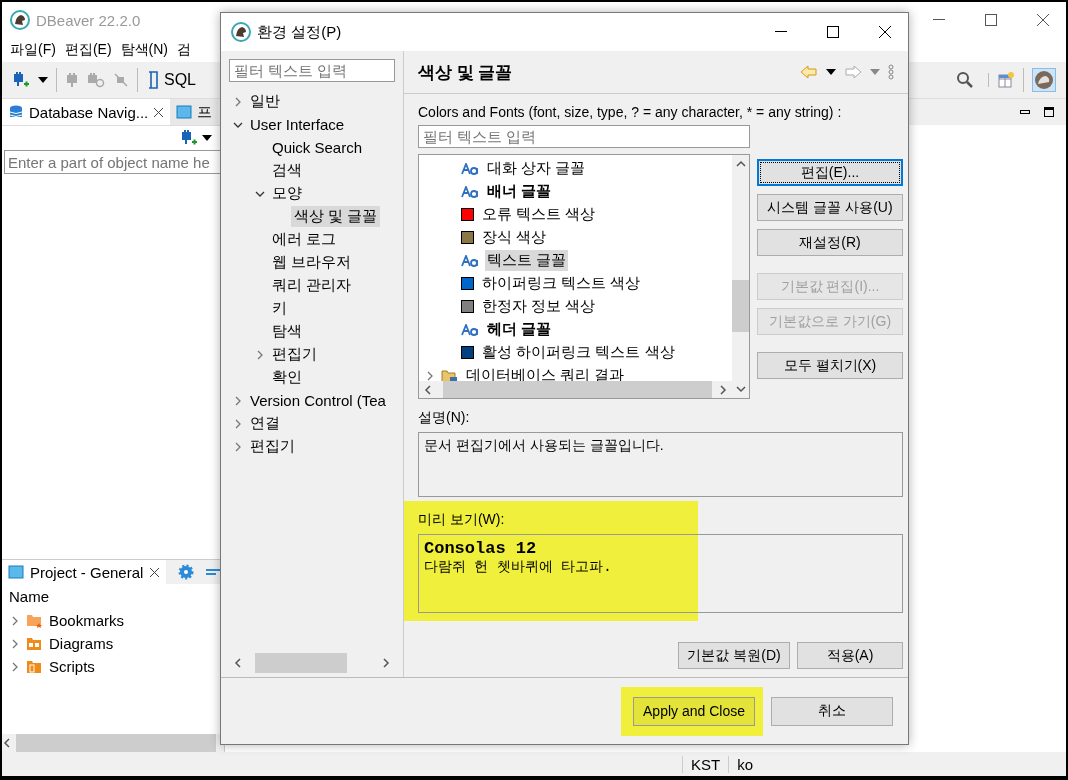  What do you see at coordinates (527, 260) in the screenshot?
I see `list-item: 텍스트 글꼴` at bounding box center [527, 260].